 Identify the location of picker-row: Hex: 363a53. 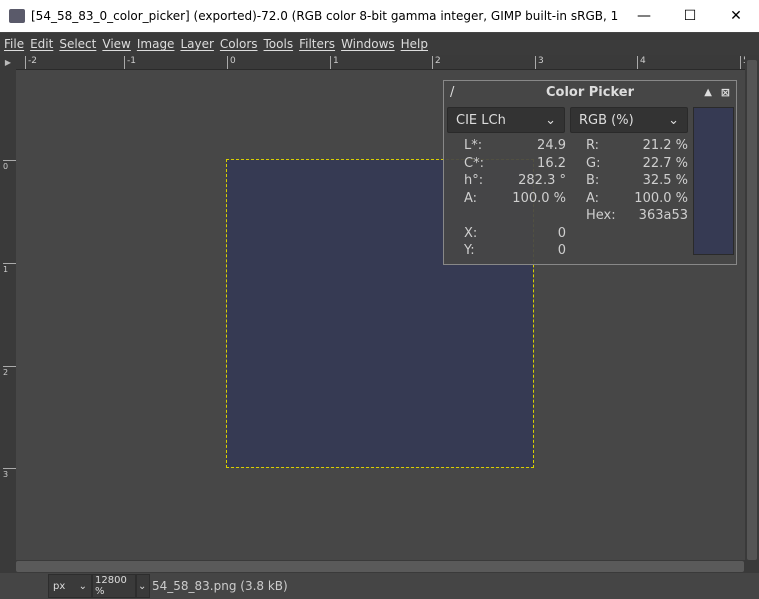
(569, 216).